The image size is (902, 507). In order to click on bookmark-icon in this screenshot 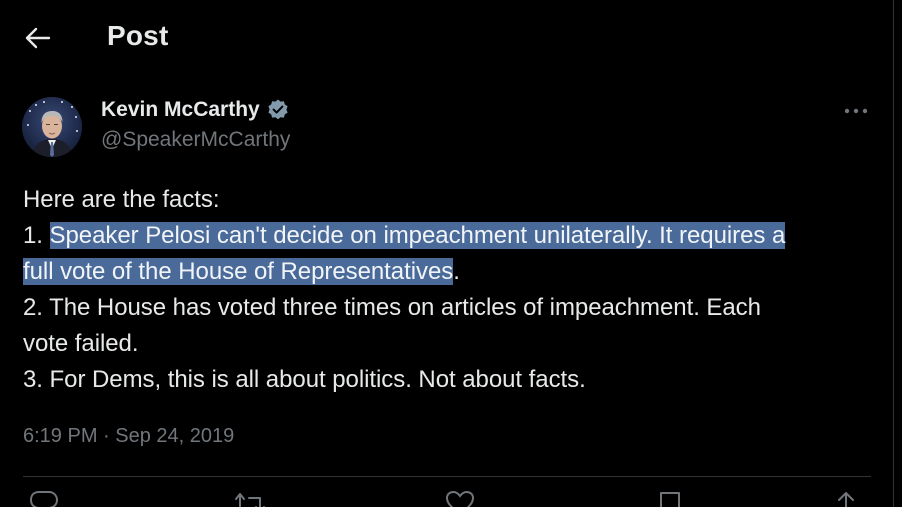, I will do `click(670, 499)`.